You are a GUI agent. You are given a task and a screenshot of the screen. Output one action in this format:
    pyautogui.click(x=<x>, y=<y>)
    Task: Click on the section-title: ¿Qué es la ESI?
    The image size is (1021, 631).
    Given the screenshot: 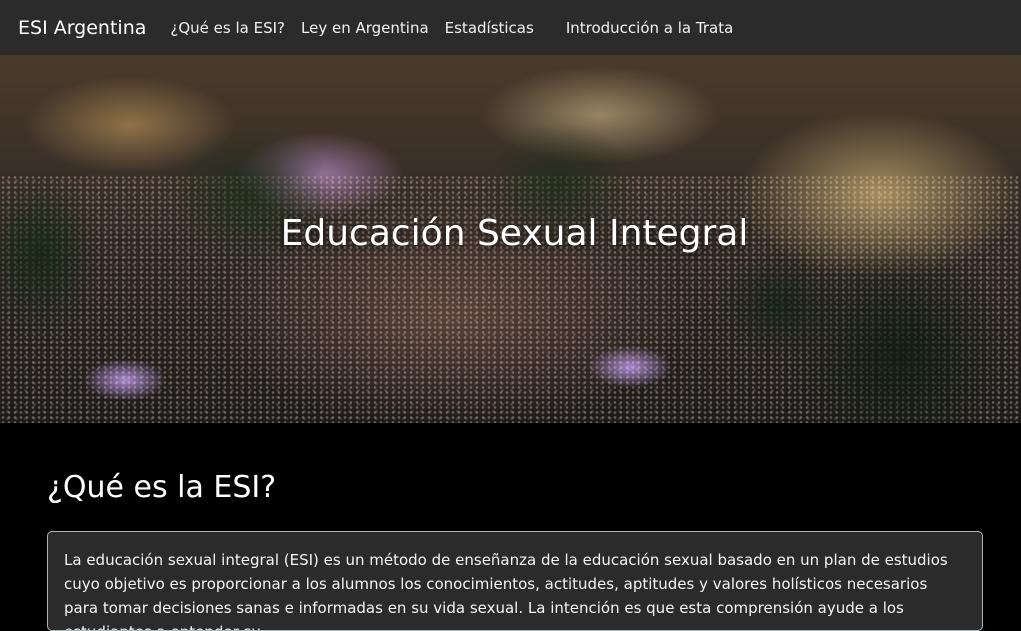 What is the action you would take?
    pyautogui.click(x=162, y=487)
    